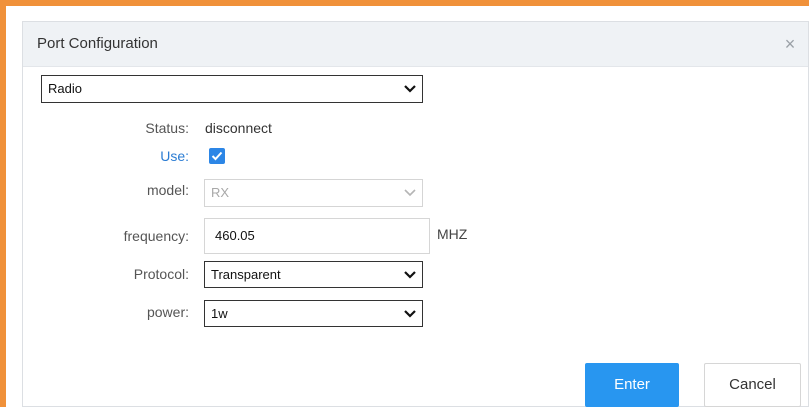  I want to click on status-label: Status:, so click(167, 128).